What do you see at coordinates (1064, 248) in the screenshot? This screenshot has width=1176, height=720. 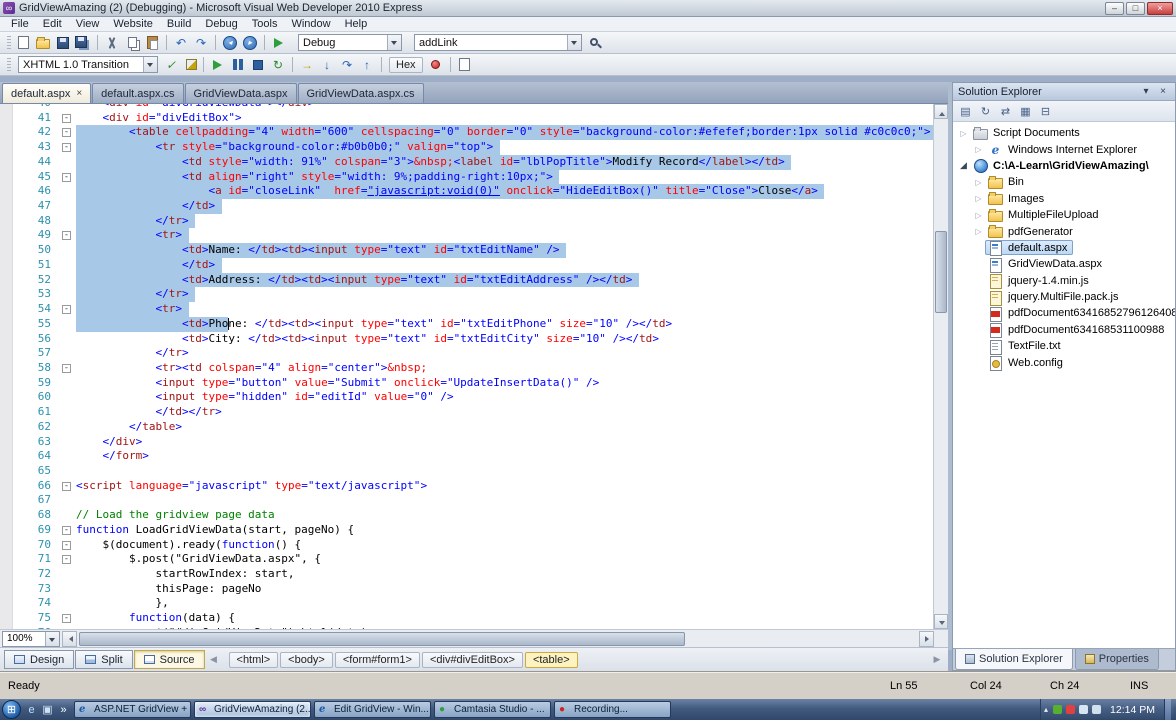 I see `tree-item: default.aspx` at bounding box center [1064, 248].